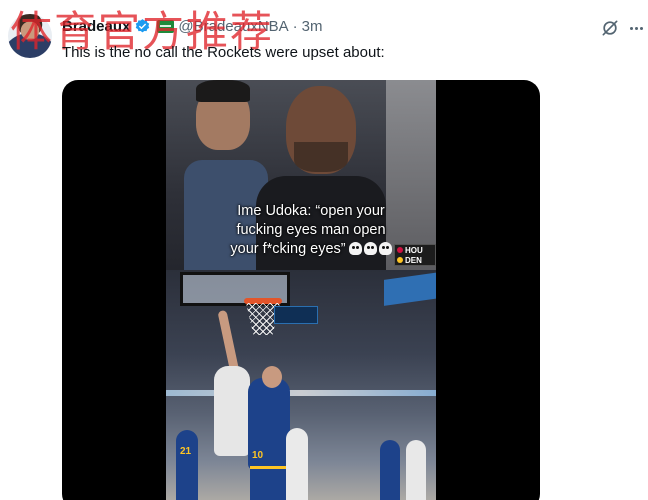  I want to click on grok-icon, so click(610, 28).